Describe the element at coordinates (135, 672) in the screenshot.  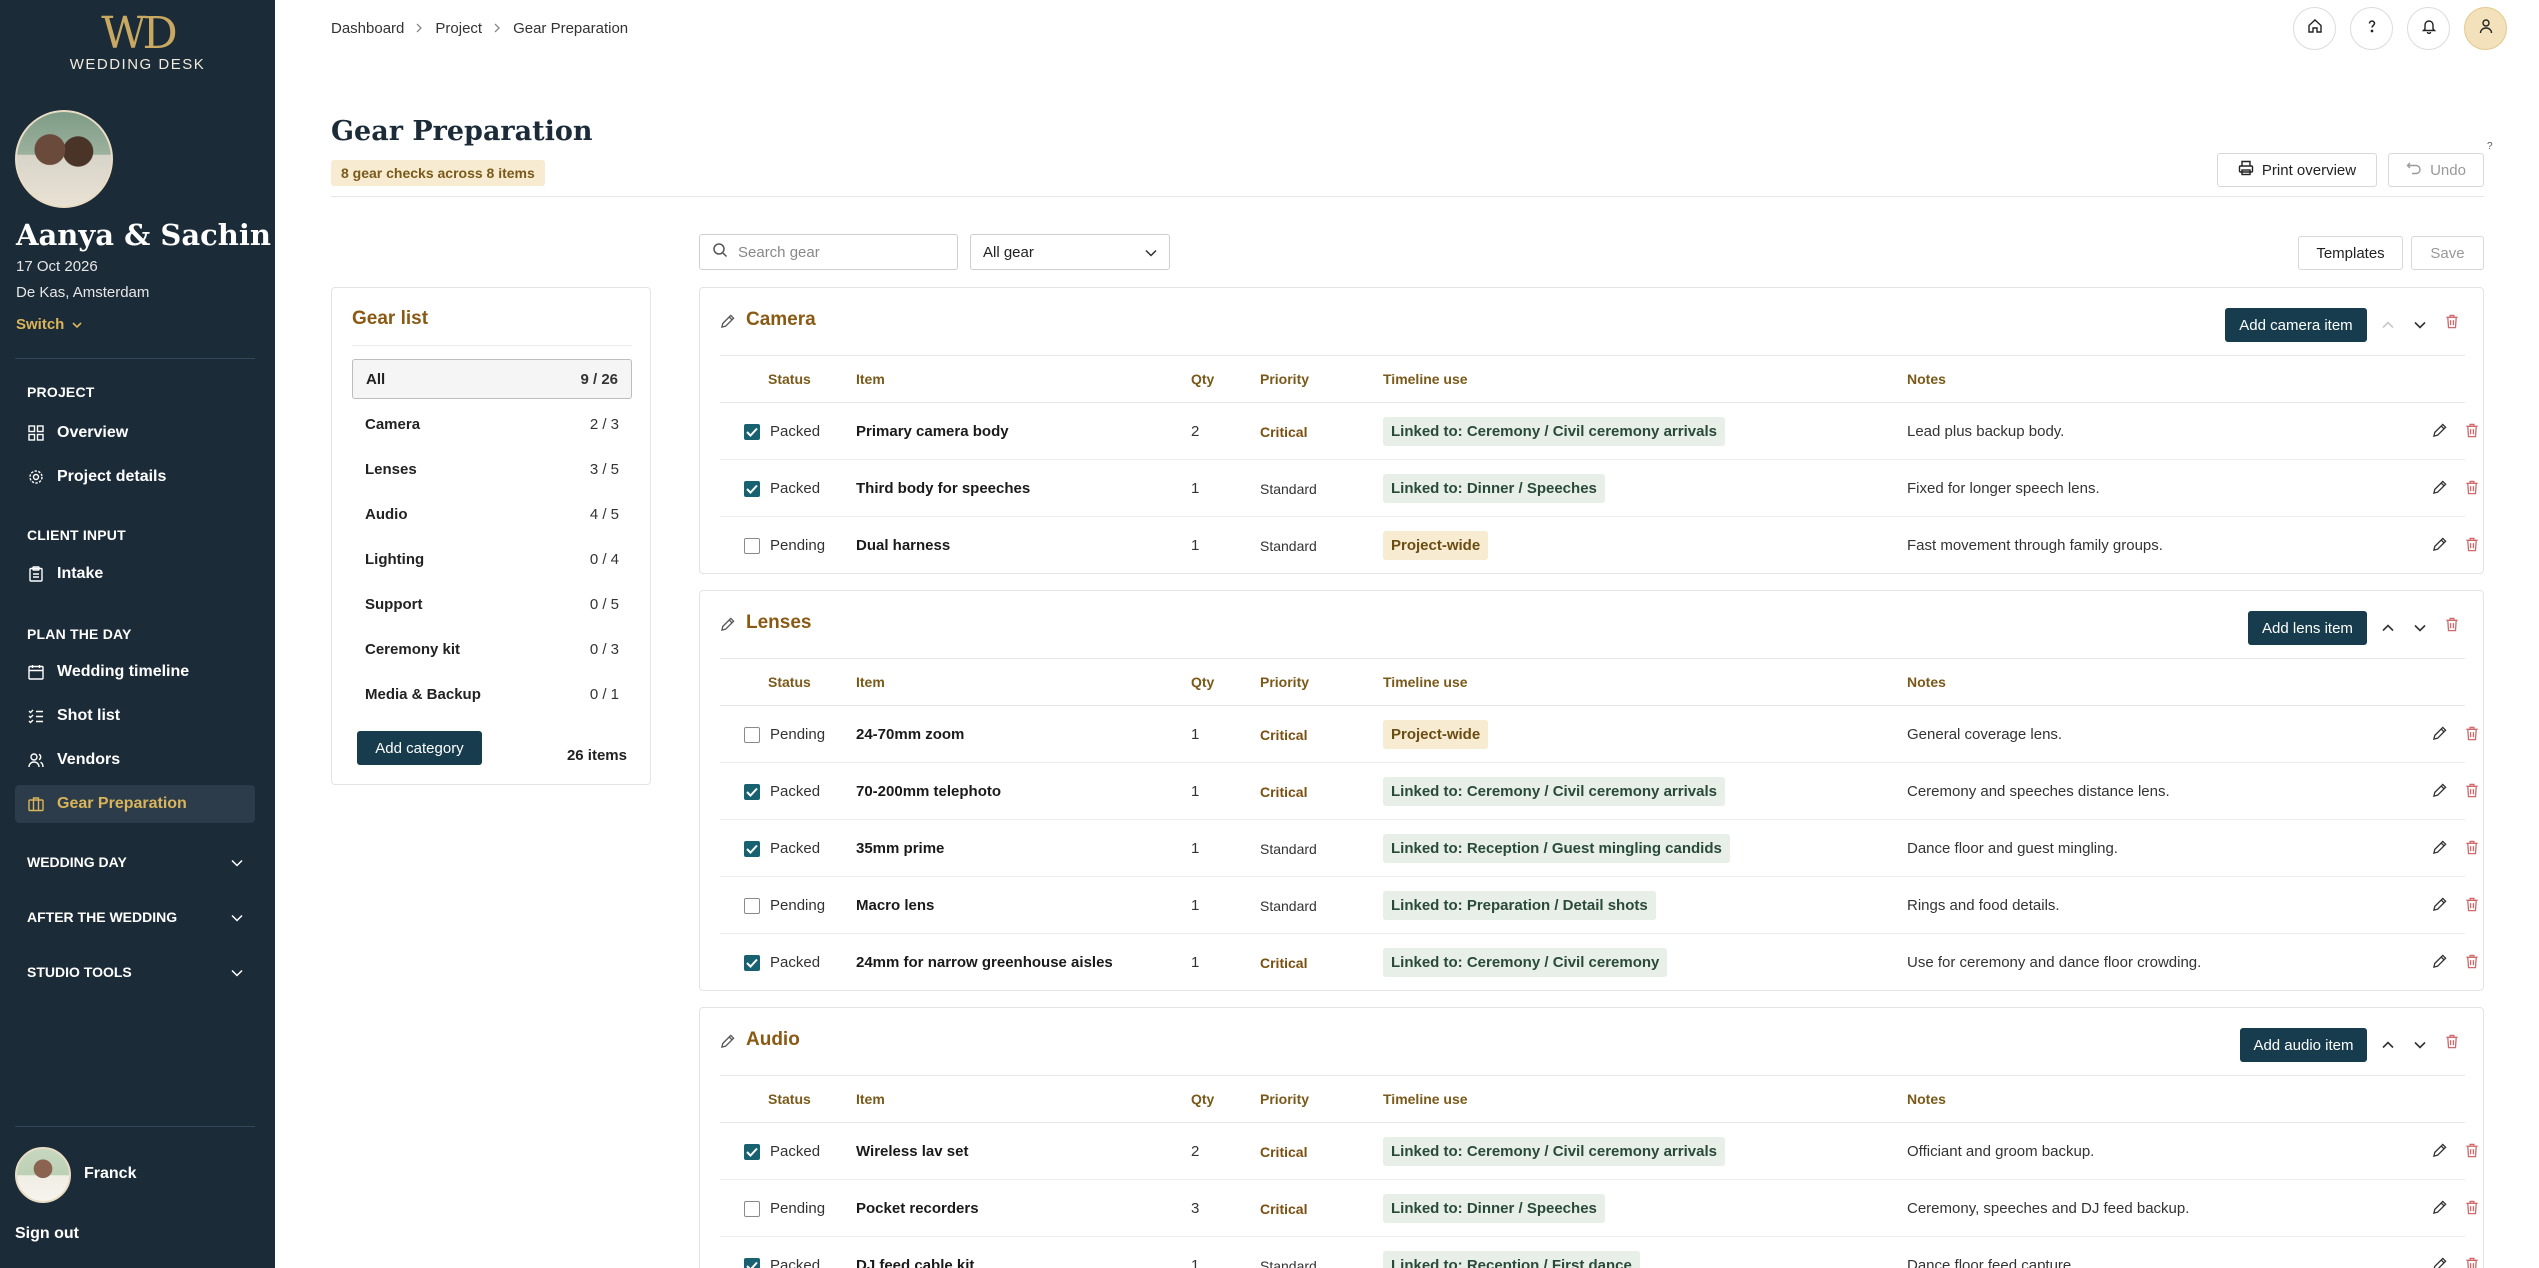
I see `sidebar-item-wedding-timeline: Wedding timeline` at that location.